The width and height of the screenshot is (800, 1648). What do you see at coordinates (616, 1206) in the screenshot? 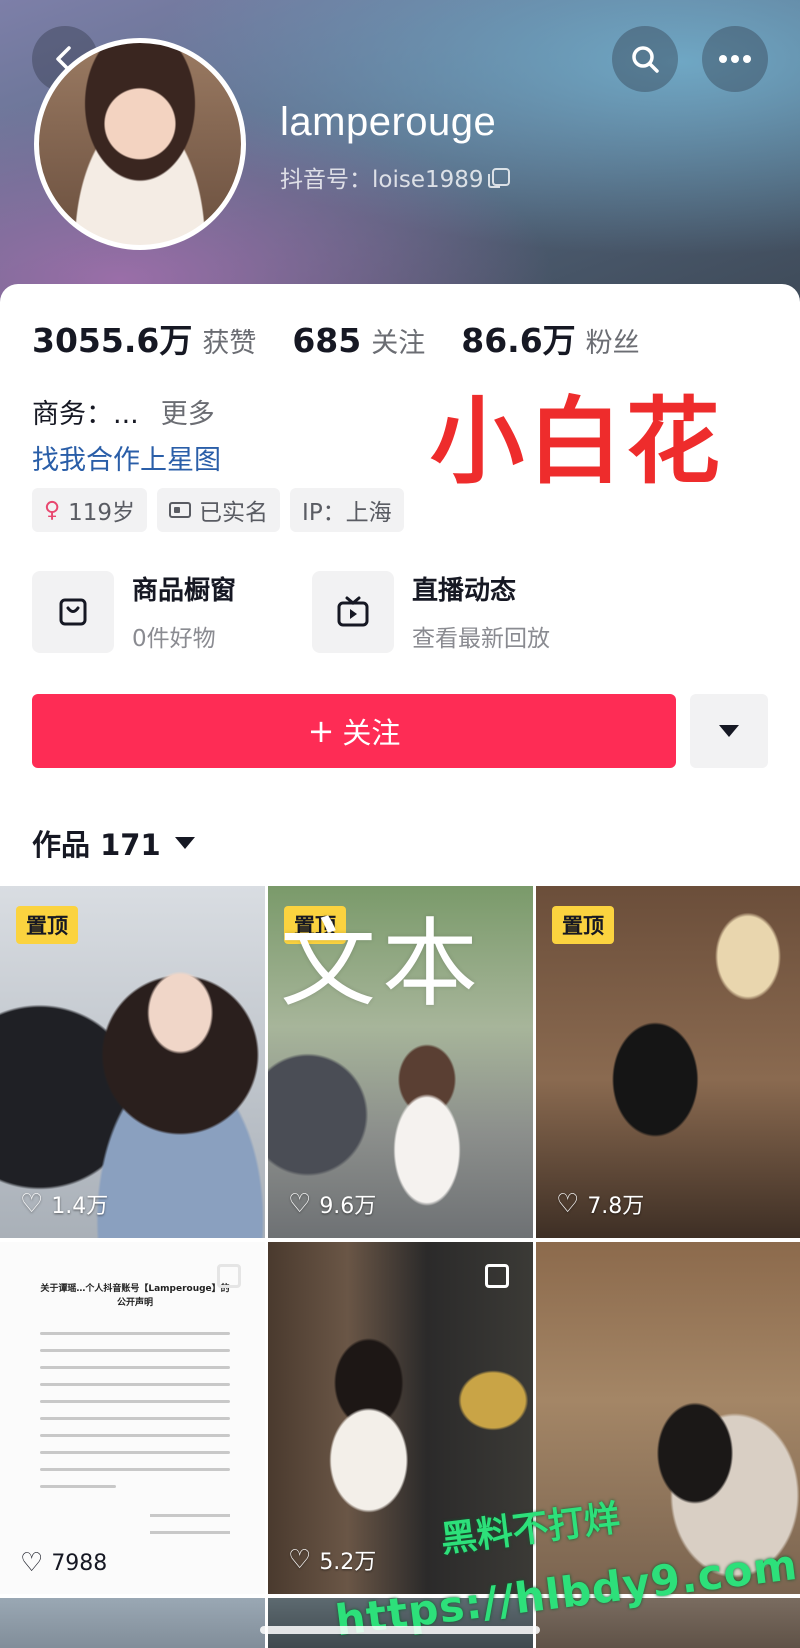
I see `like-count-text: 7.8万` at bounding box center [616, 1206].